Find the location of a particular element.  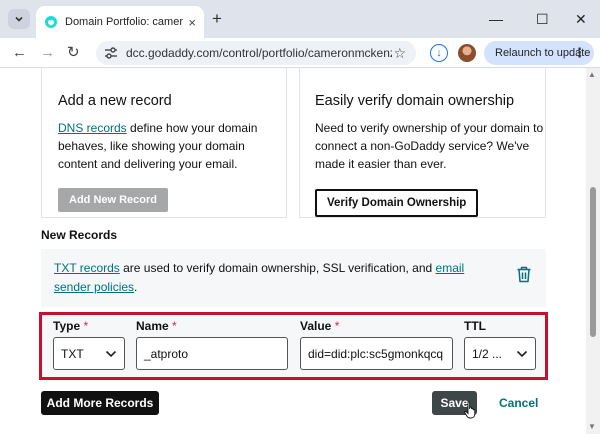

type-select: TXT is located at coordinates (89, 353).